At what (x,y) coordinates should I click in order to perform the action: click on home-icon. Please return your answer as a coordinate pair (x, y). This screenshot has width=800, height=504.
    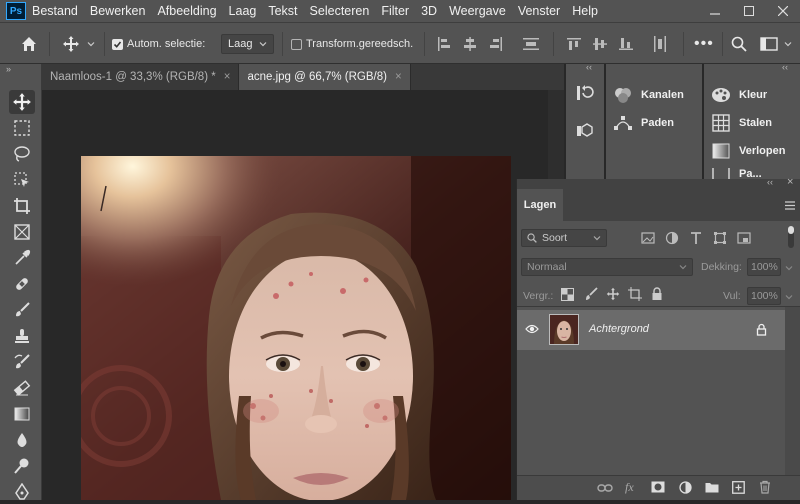
    Looking at the image, I should click on (29, 44).